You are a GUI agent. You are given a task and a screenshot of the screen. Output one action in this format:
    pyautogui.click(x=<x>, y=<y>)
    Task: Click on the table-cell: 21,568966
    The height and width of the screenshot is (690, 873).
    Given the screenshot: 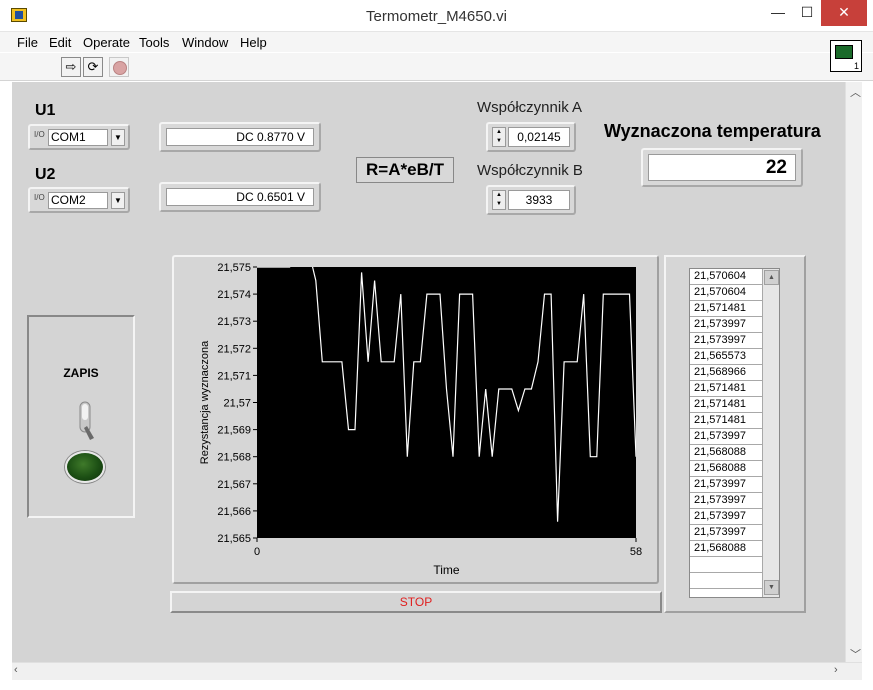 What is the action you would take?
    pyautogui.click(x=726, y=373)
    